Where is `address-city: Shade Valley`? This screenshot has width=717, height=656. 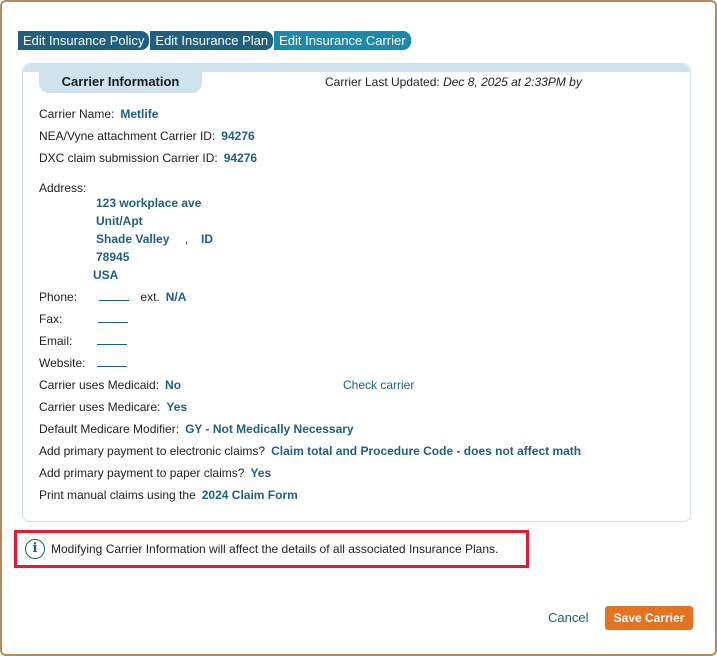
address-city: Shade Valley is located at coordinates (133, 239).